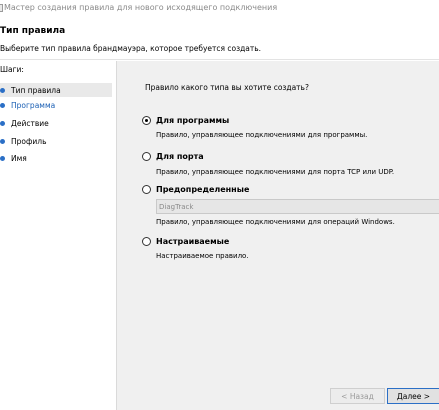  What do you see at coordinates (146, 241) in the screenshot?
I see `radio-custom` at bounding box center [146, 241].